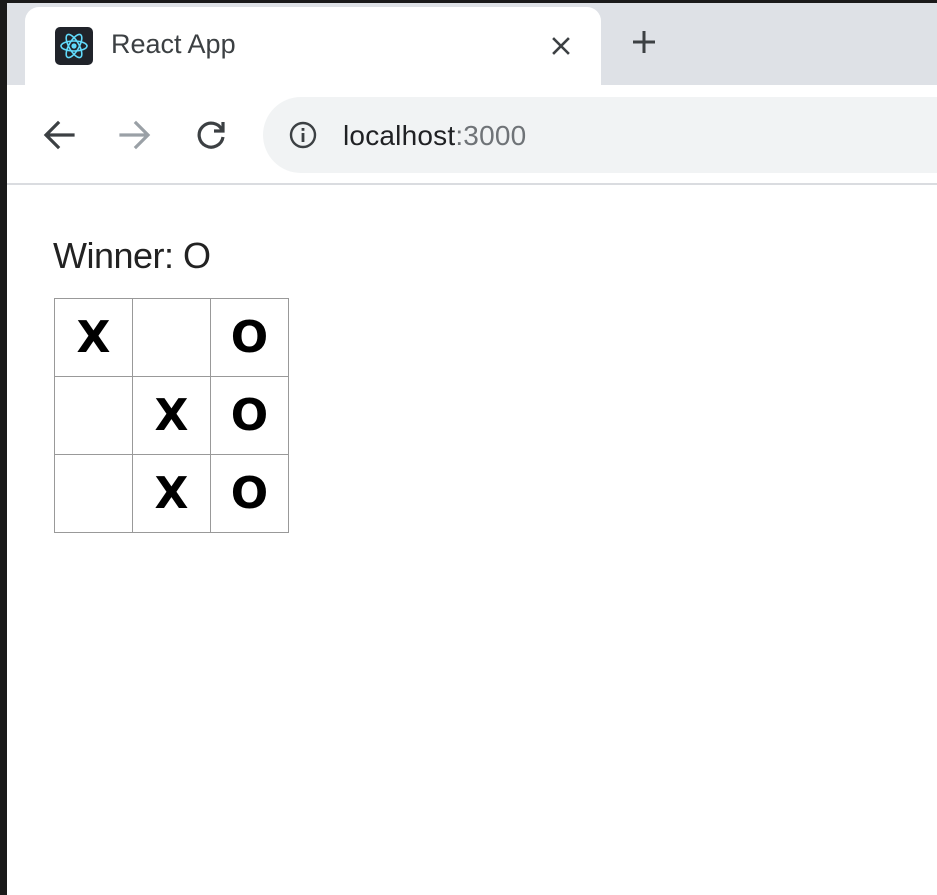 The image size is (937, 895). What do you see at coordinates (313, 46) in the screenshot?
I see `tab-react-app: React App` at bounding box center [313, 46].